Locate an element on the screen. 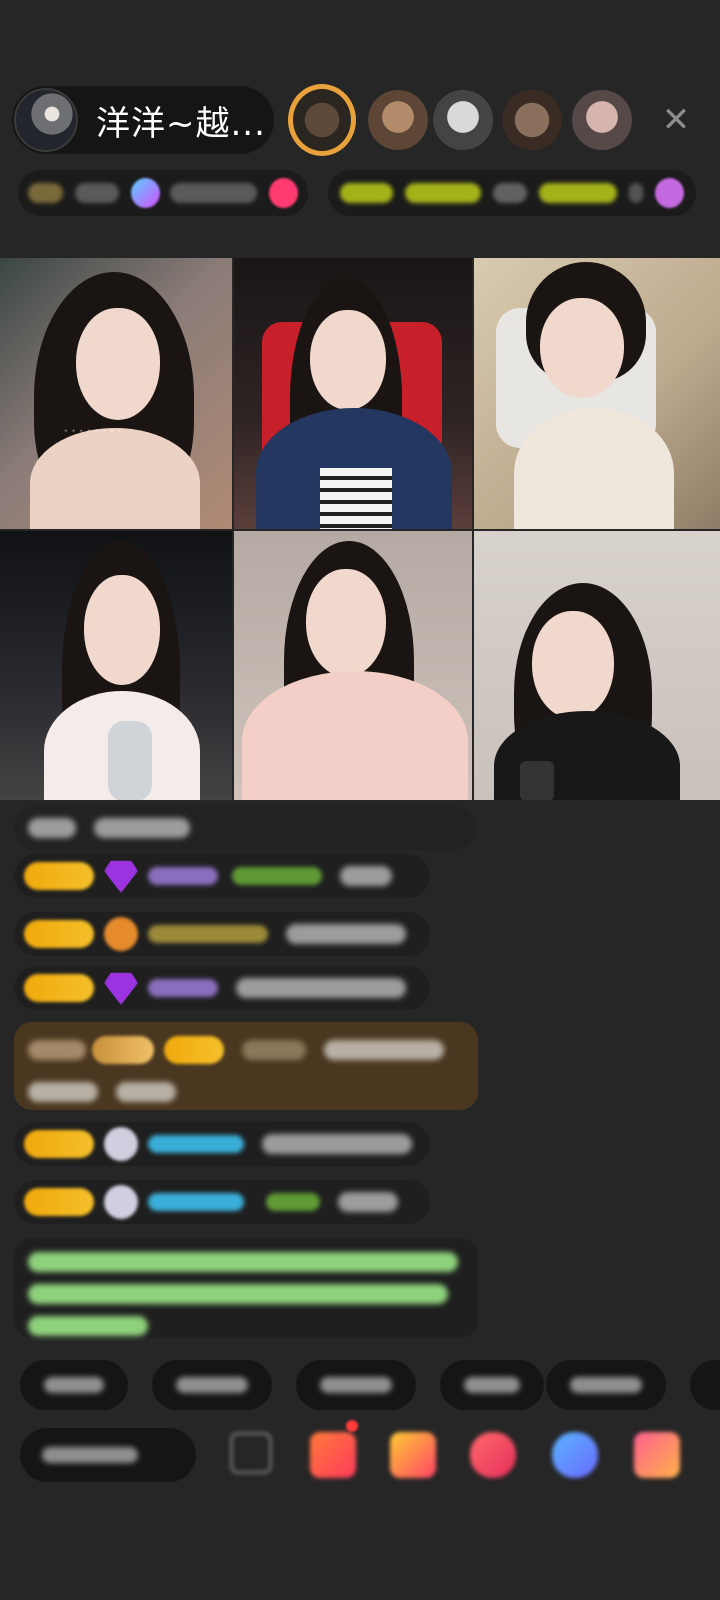  shop-bag-icon is located at coordinates (413, 1455).